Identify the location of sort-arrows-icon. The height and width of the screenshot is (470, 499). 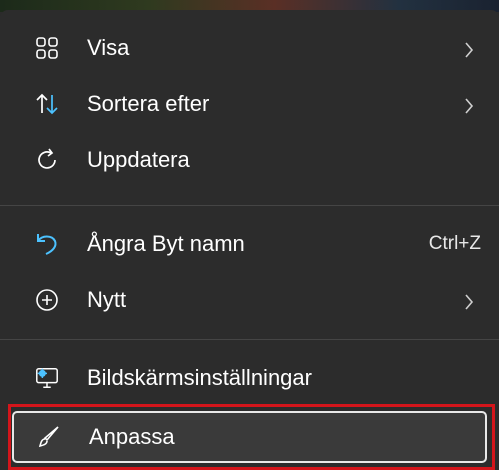
(47, 104).